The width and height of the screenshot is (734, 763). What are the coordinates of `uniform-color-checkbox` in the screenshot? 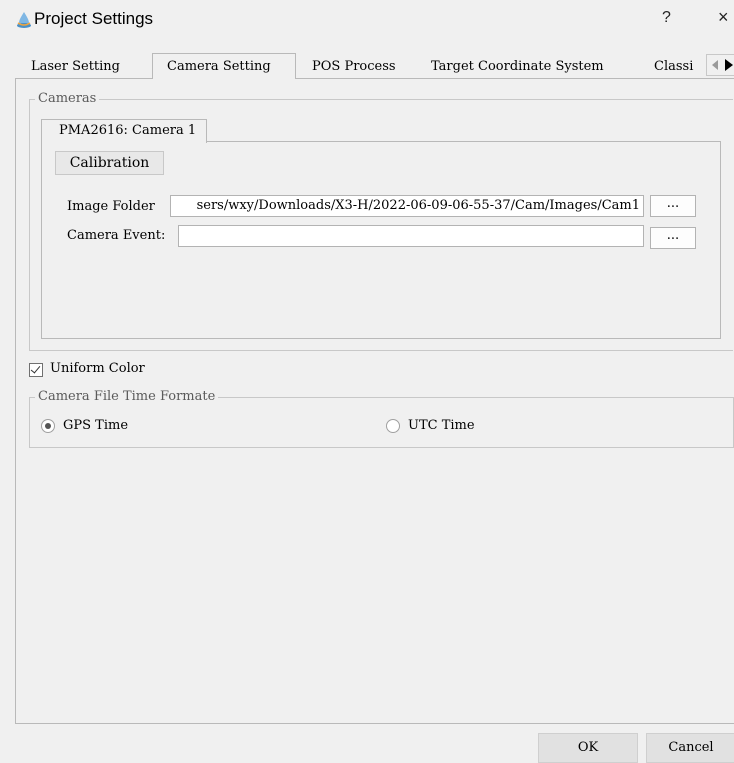 It's located at (36, 370).